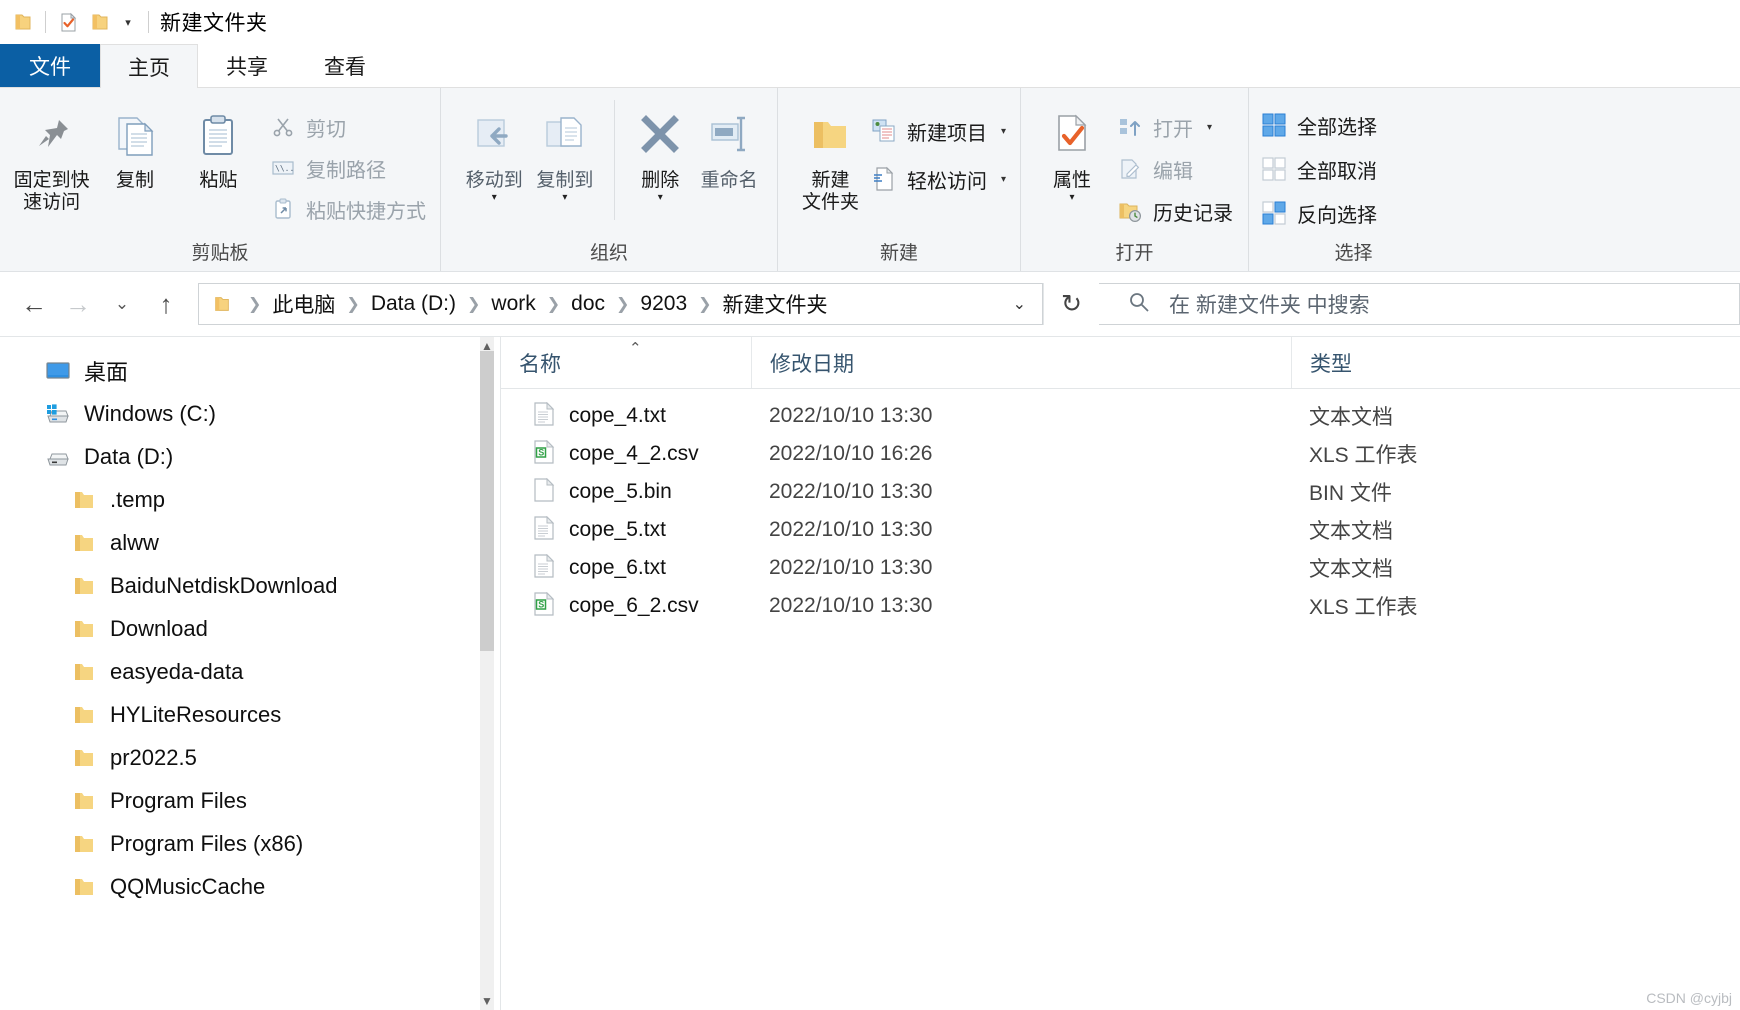 This screenshot has height=1010, width=1740. Describe the element at coordinates (1003, 131) in the screenshot. I see `new-item-caret: ▾` at that location.